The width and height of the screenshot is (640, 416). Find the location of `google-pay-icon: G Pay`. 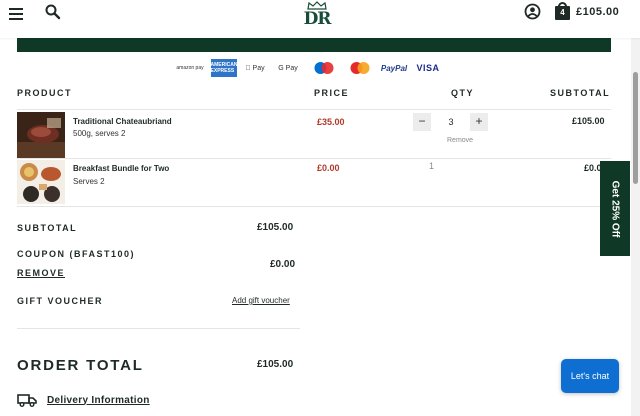

google-pay-icon: G Pay is located at coordinates (288, 68).